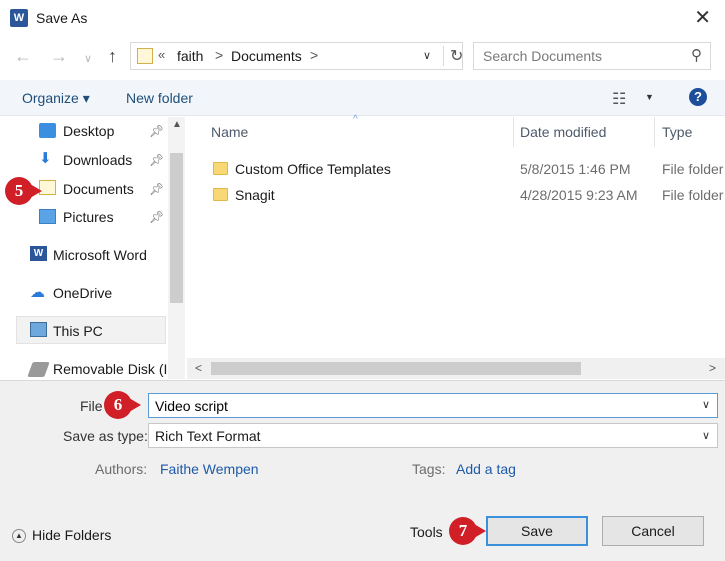 Image resolution: width=725 pixels, height=561 pixels. What do you see at coordinates (38, 329) in the screenshot?
I see `this-pc-monitor-icon` at bounding box center [38, 329].